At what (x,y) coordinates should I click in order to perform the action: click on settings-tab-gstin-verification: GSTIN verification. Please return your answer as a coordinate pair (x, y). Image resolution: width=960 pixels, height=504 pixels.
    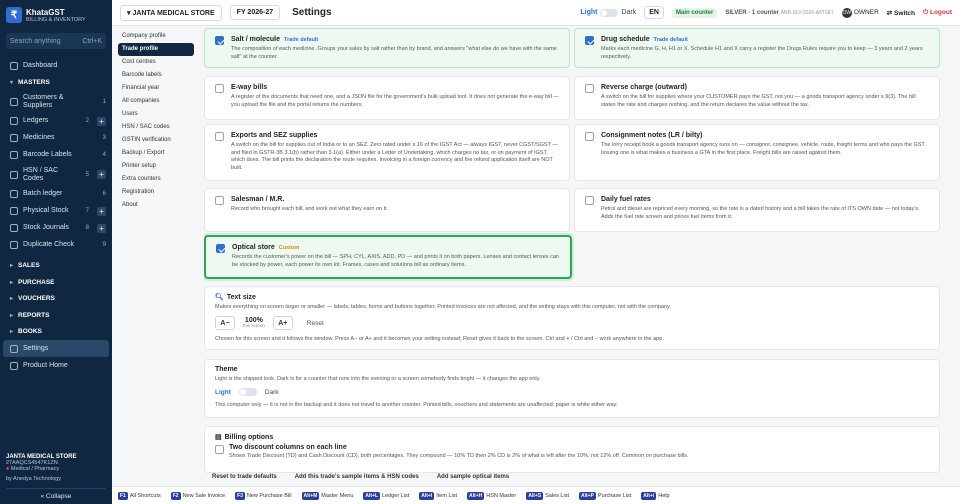
    Looking at the image, I should click on (156, 140).